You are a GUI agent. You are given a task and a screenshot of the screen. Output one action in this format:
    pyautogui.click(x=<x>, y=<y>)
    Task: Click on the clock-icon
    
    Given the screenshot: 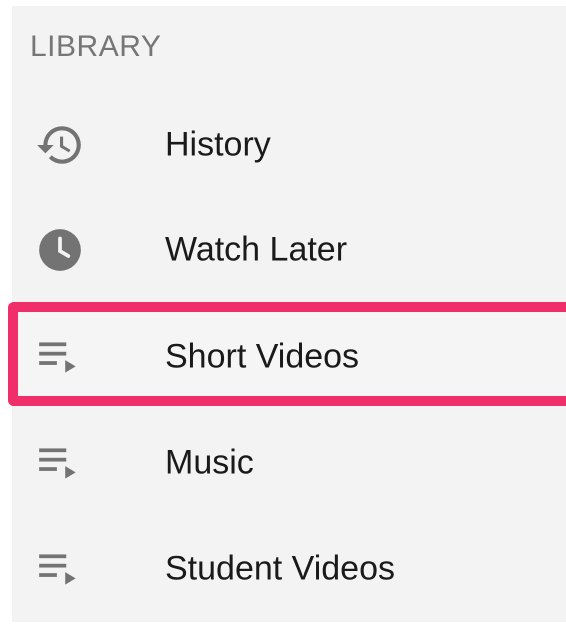 What is the action you would take?
    pyautogui.click(x=60, y=250)
    